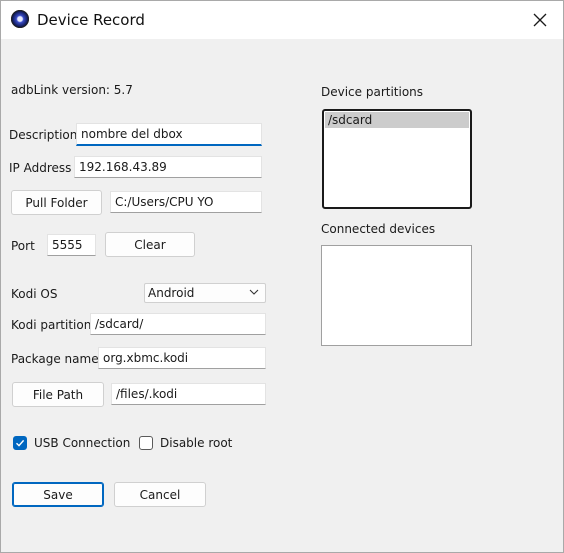 Image resolution: width=564 pixels, height=553 pixels. What do you see at coordinates (72, 90) in the screenshot?
I see `version-label: adbLink version: 5.7` at bounding box center [72, 90].